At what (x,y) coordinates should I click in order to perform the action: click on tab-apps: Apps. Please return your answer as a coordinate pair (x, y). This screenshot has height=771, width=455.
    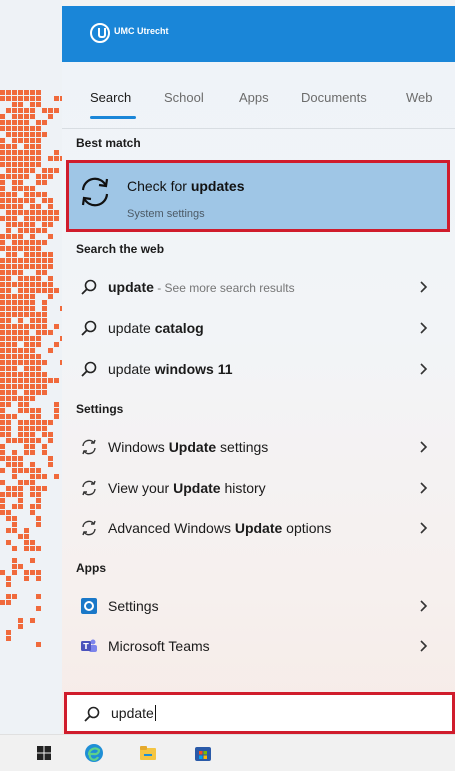
    Looking at the image, I should click on (254, 97).